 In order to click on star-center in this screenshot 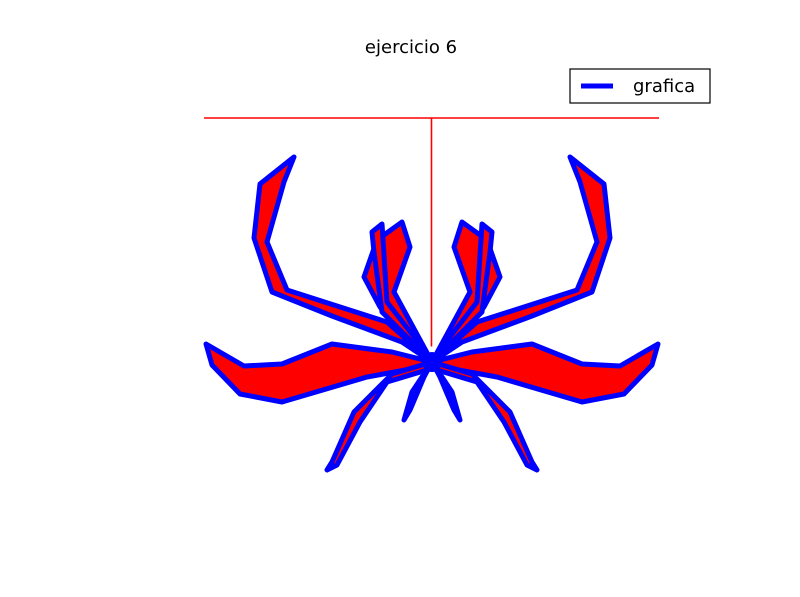, I will do `click(432, 362)`.